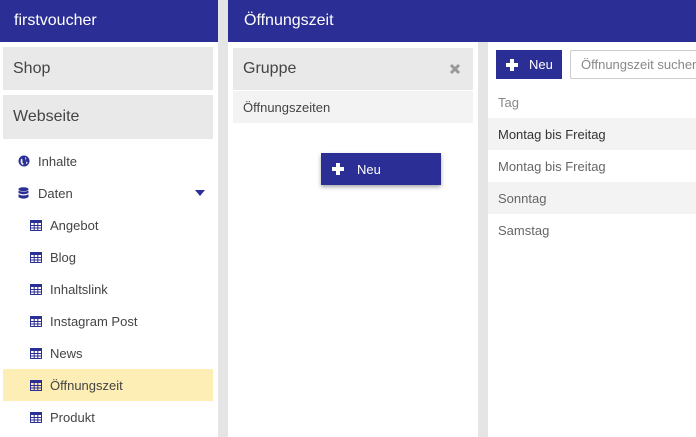 The height and width of the screenshot is (437, 696). I want to click on sidebar-item-label: Instagram Post, so click(94, 321).